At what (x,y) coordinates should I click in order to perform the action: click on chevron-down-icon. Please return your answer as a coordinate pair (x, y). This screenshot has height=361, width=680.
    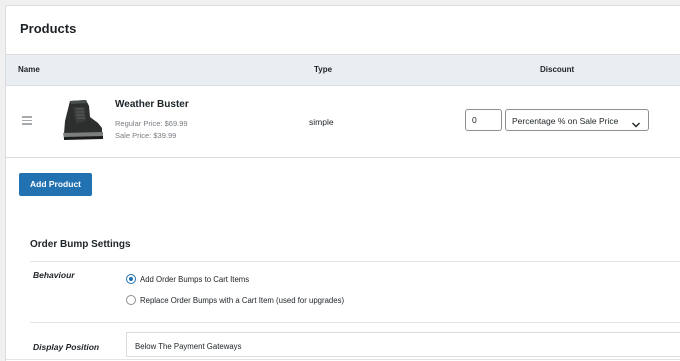
    Looking at the image, I should click on (636, 122).